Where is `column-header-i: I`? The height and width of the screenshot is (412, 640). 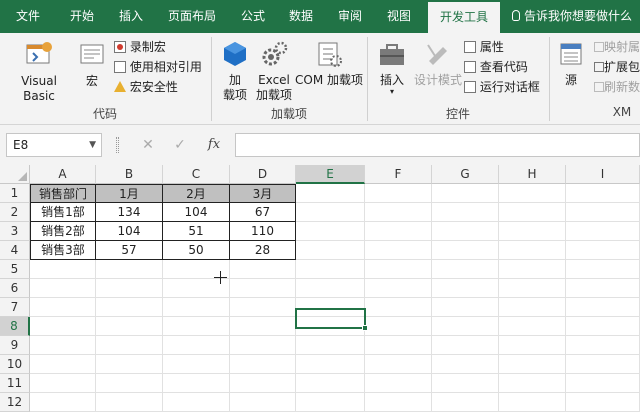
column-header-i: I is located at coordinates (603, 174).